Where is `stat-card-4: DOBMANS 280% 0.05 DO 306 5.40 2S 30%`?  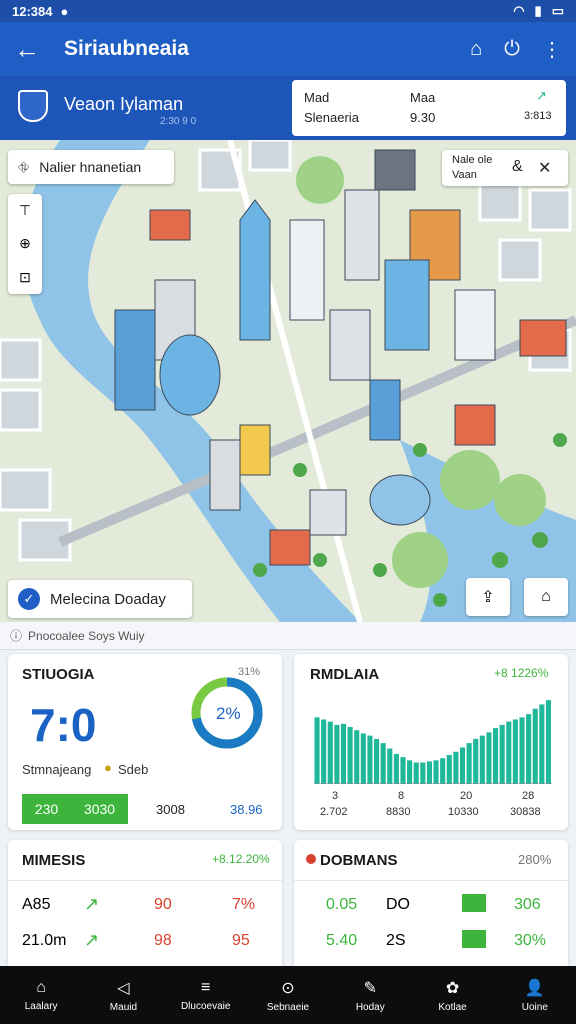
stat-card-4: DOBMANS 280% 0.05 DO 306 5.40 2S 30% is located at coordinates (431, 903).